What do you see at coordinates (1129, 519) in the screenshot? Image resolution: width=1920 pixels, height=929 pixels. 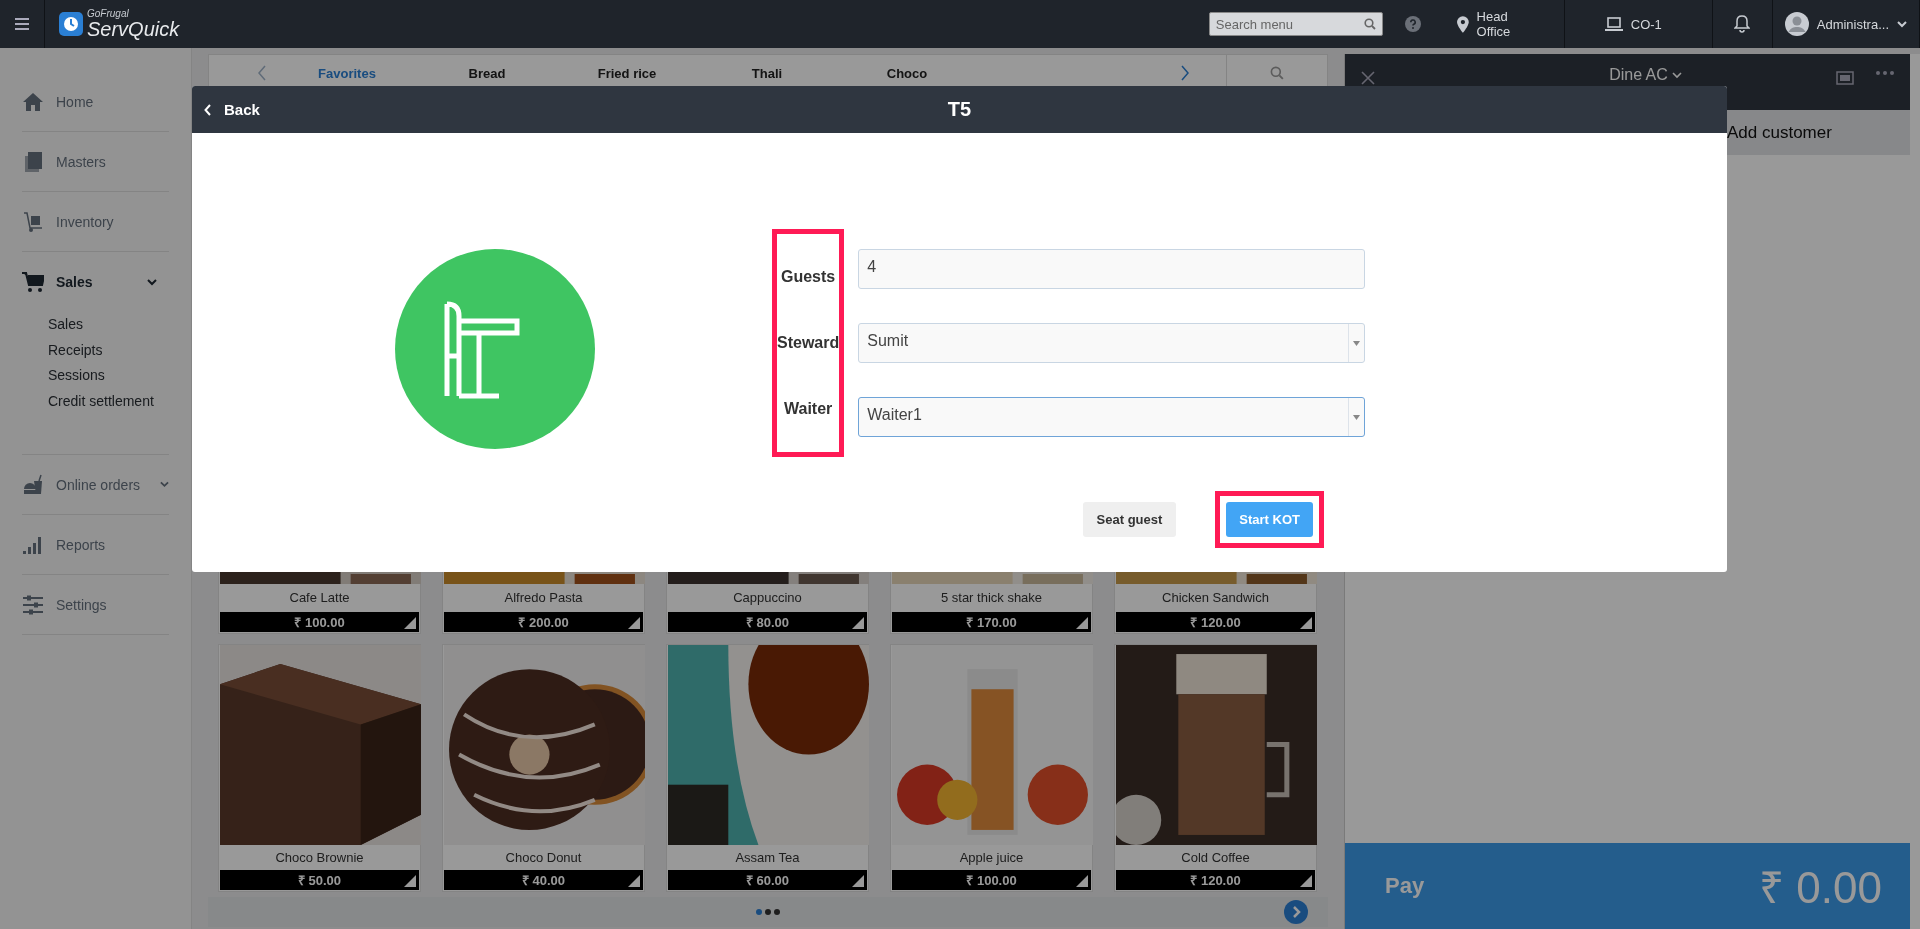 I see `dialog-button: Seat guest` at bounding box center [1129, 519].